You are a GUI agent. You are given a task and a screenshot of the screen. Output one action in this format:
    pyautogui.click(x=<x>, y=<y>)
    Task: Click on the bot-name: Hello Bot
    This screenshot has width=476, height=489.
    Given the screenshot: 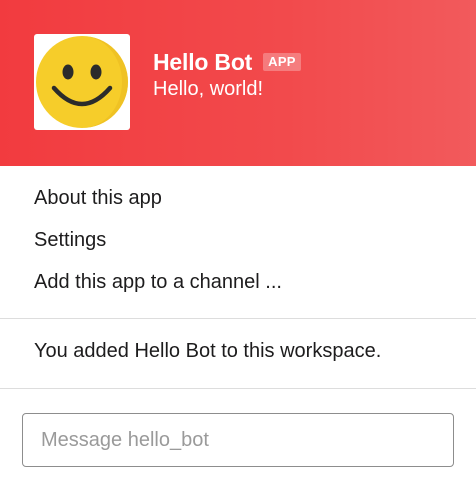 What is the action you would take?
    pyautogui.click(x=203, y=61)
    